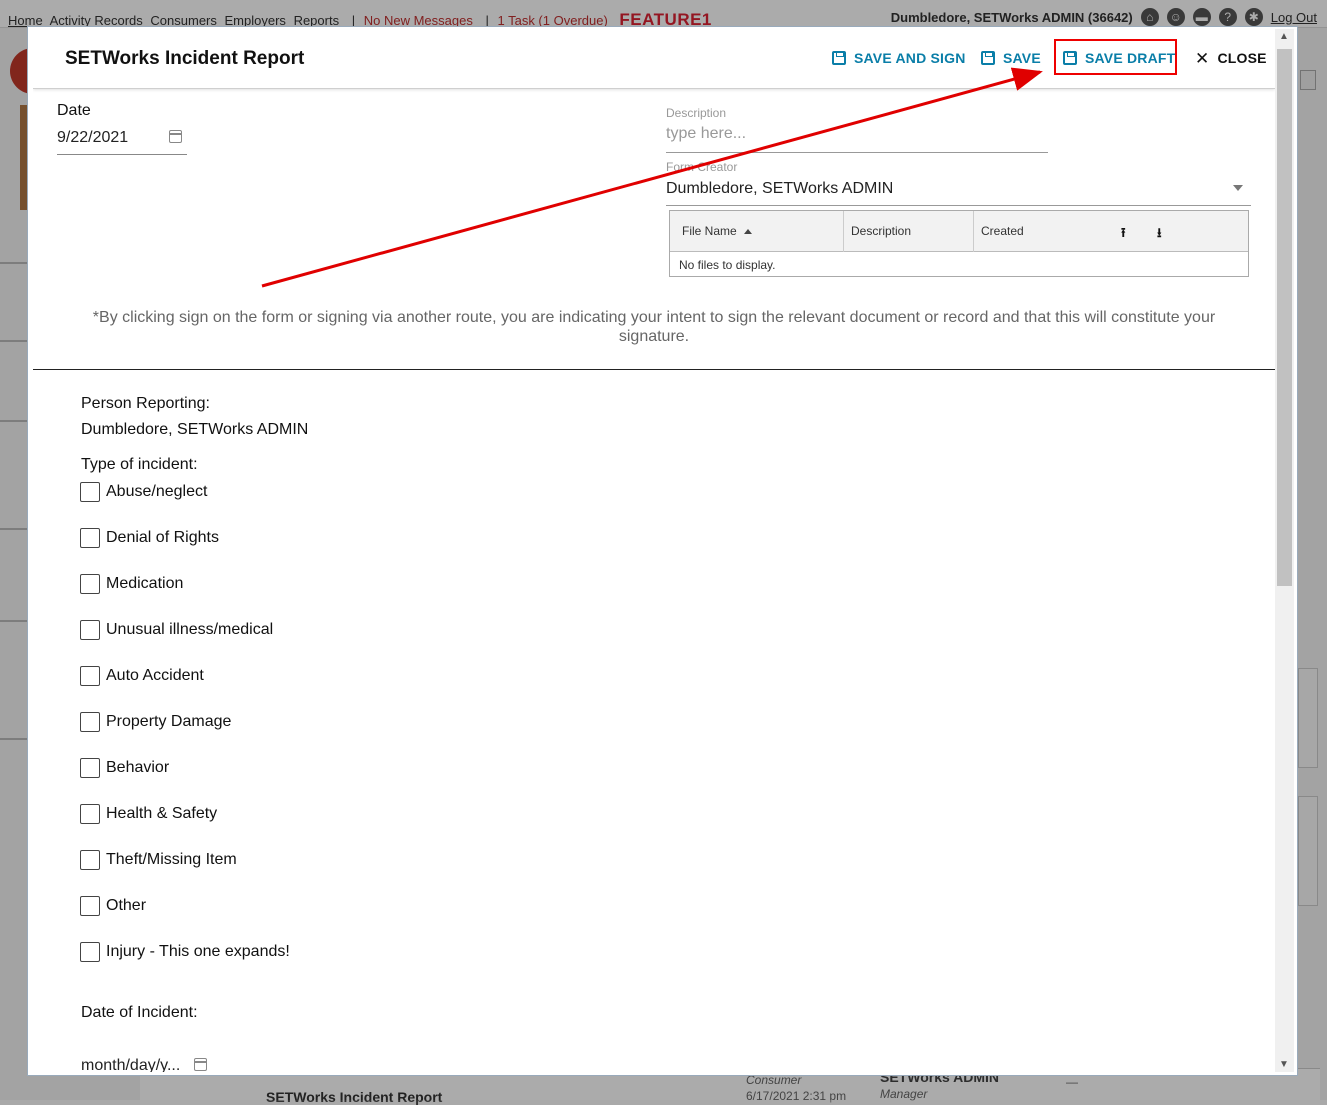 This screenshot has width=1327, height=1105. Describe the element at coordinates (654, 369) in the screenshot. I see `section-divider` at that location.